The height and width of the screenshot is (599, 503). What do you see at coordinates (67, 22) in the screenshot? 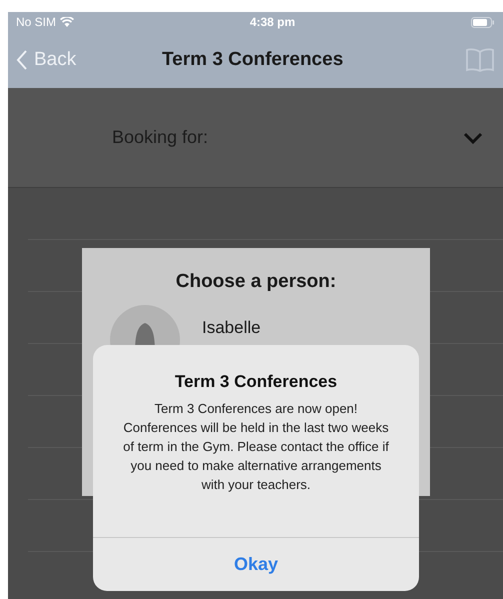
I see `wifi-icon` at bounding box center [67, 22].